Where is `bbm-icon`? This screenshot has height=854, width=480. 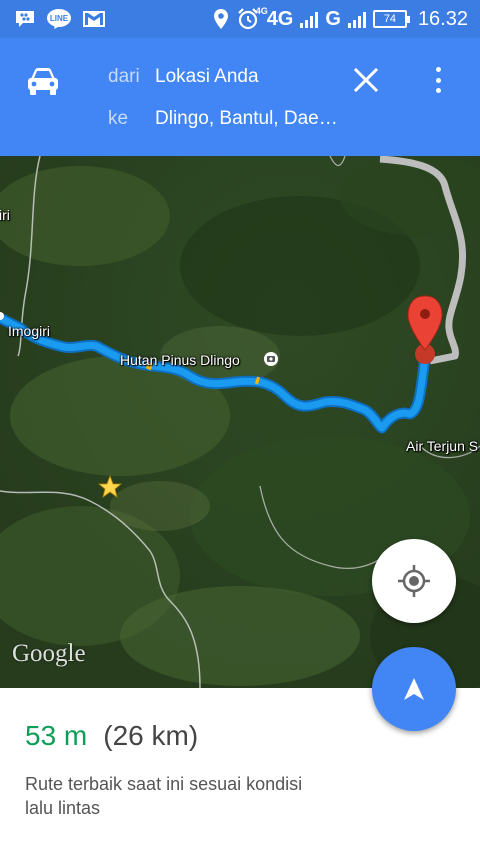 bbm-icon is located at coordinates (25, 19).